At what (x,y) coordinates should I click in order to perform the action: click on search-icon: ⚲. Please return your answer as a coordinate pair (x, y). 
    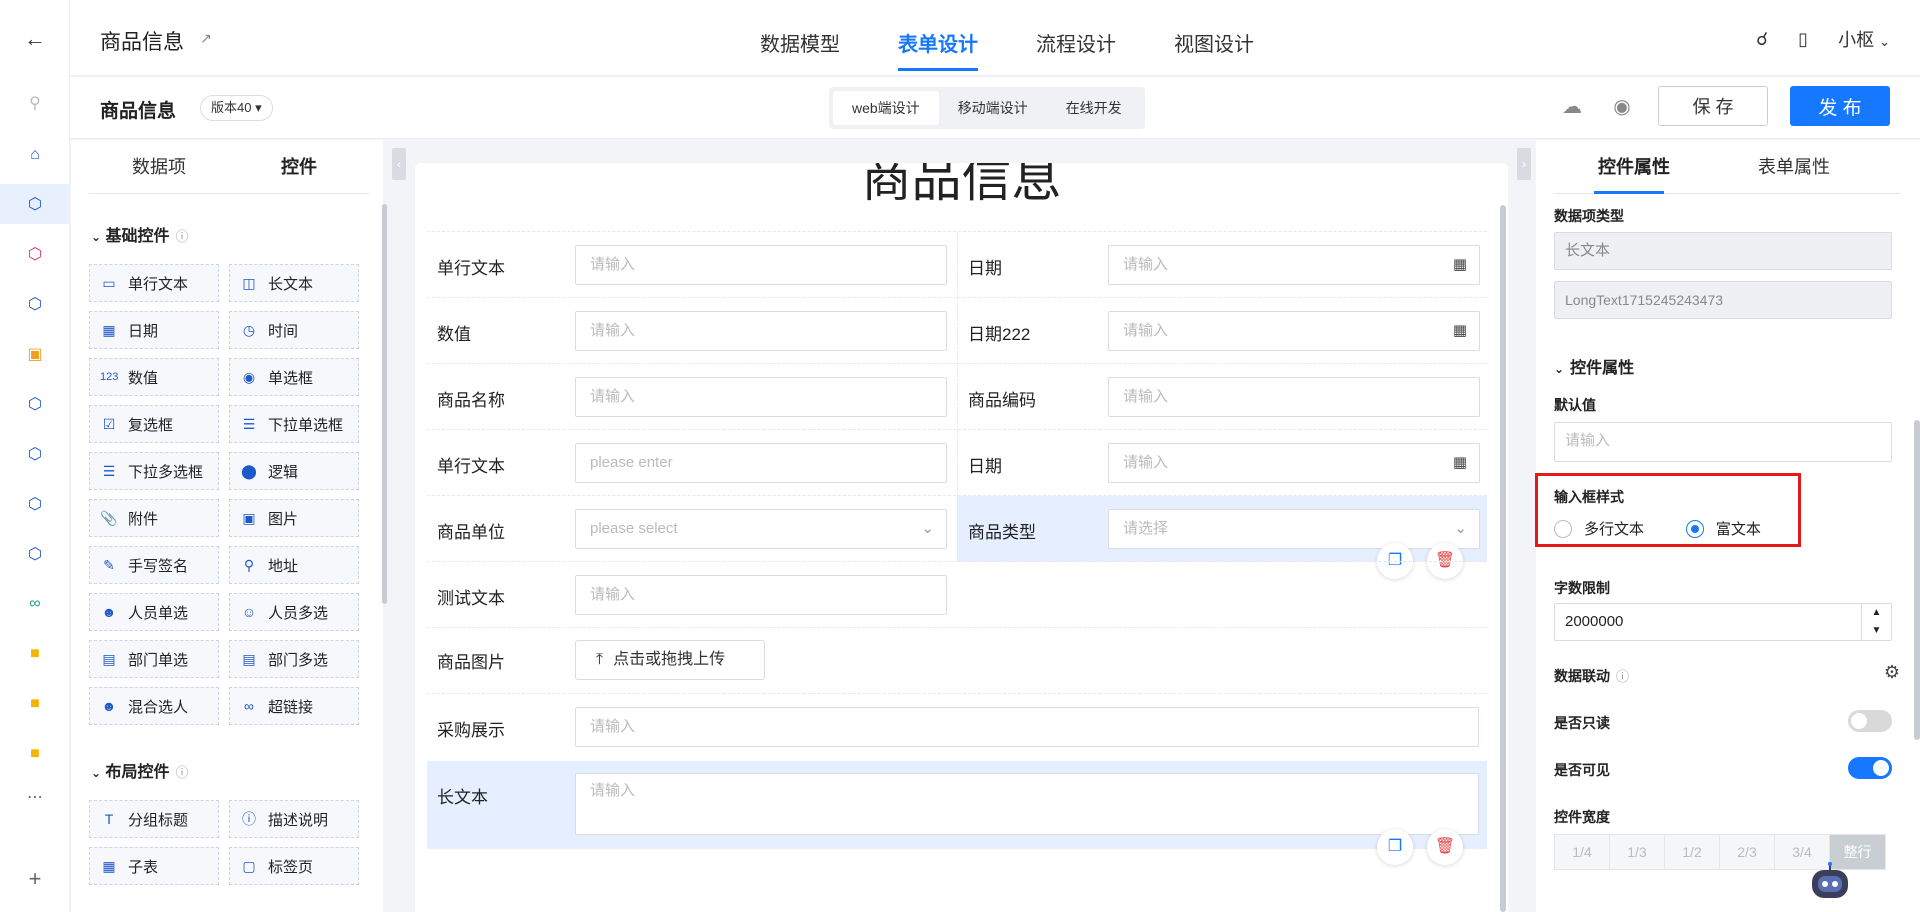
    Looking at the image, I should click on (35, 103).